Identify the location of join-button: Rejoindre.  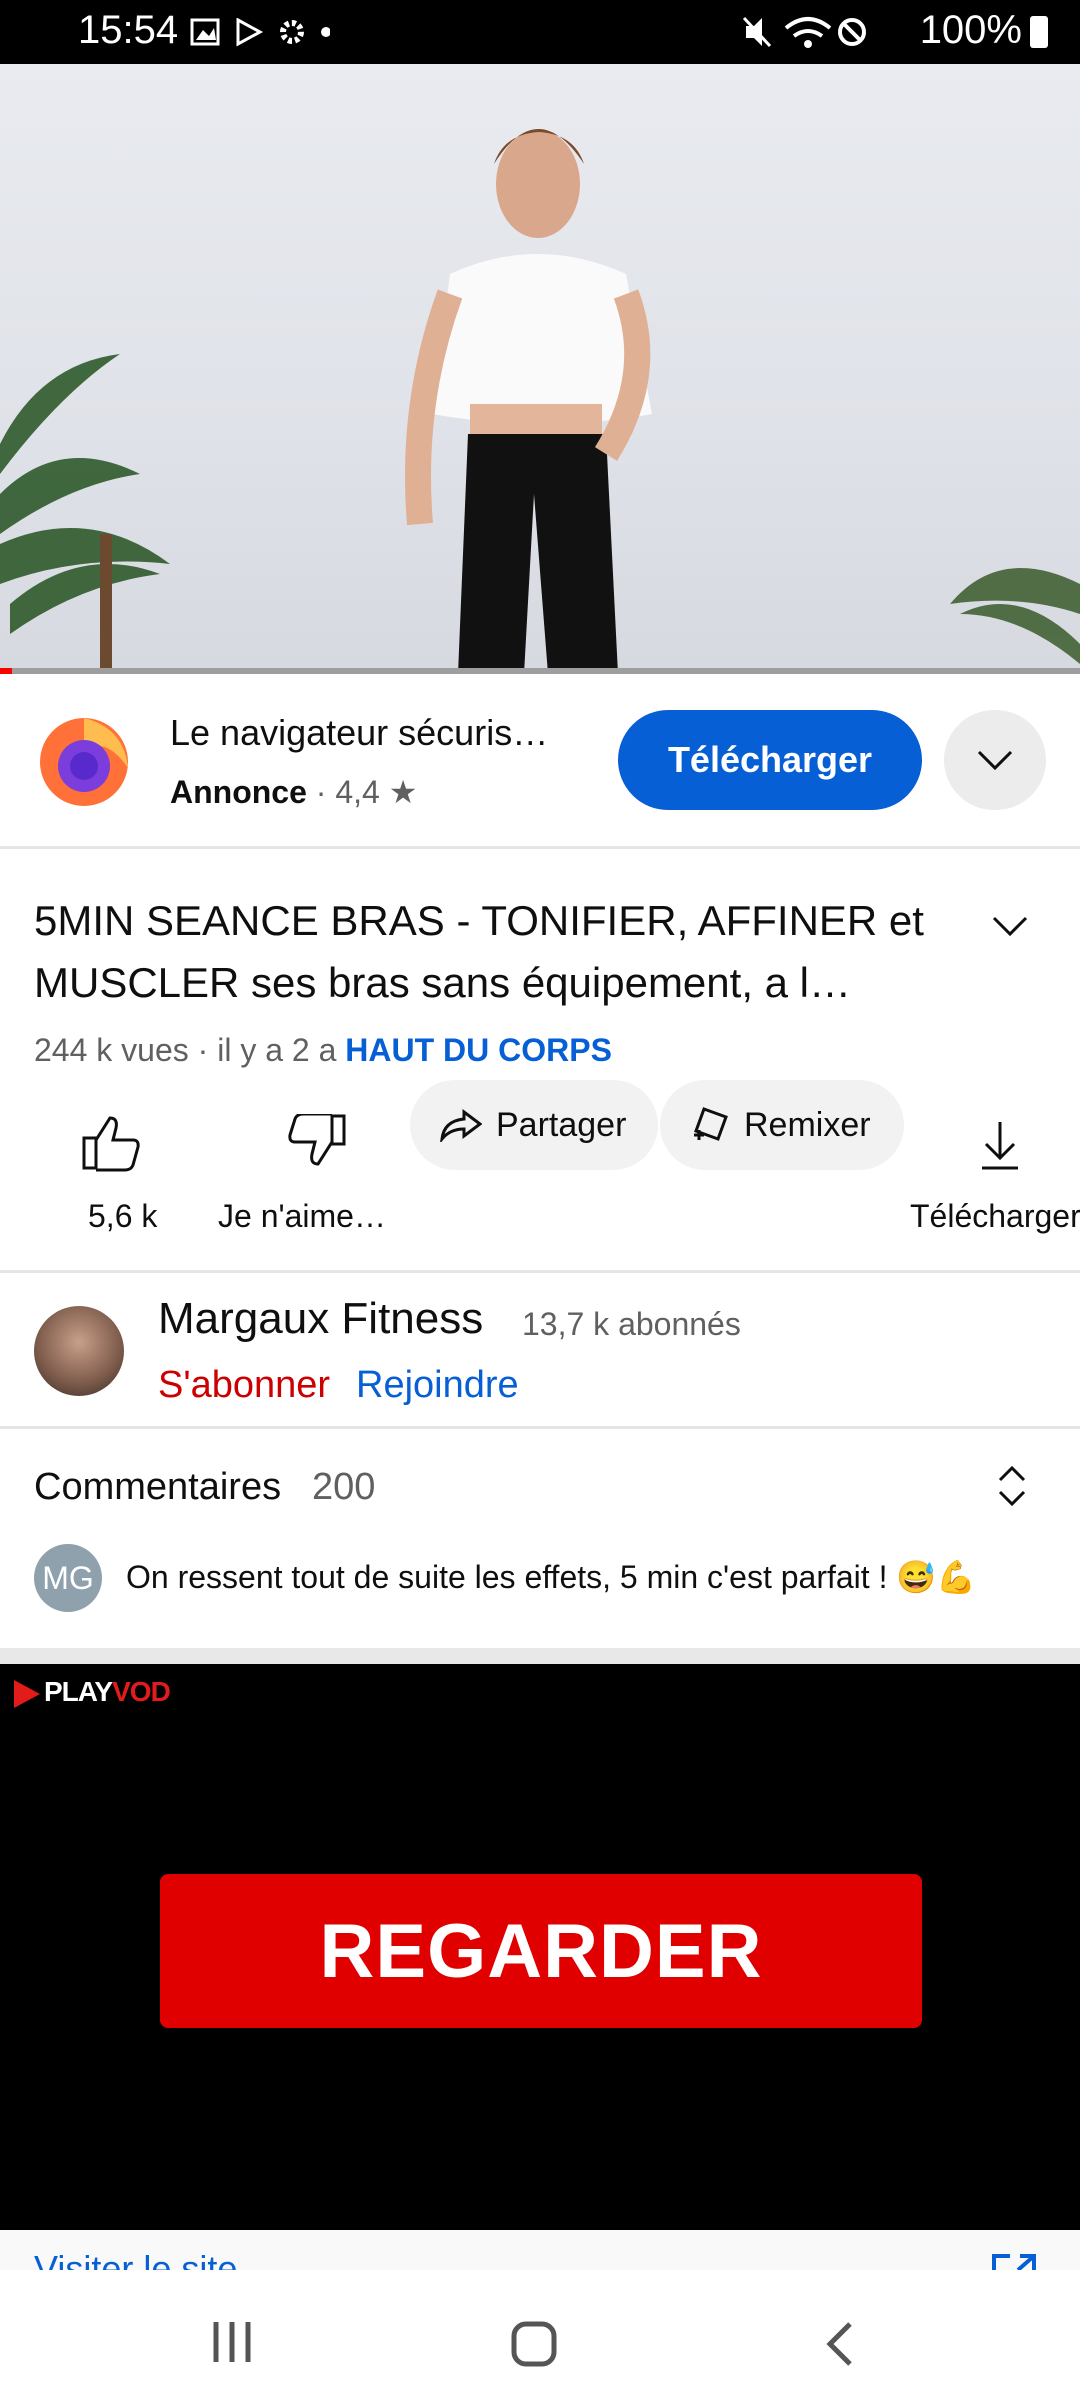
(437, 1385).